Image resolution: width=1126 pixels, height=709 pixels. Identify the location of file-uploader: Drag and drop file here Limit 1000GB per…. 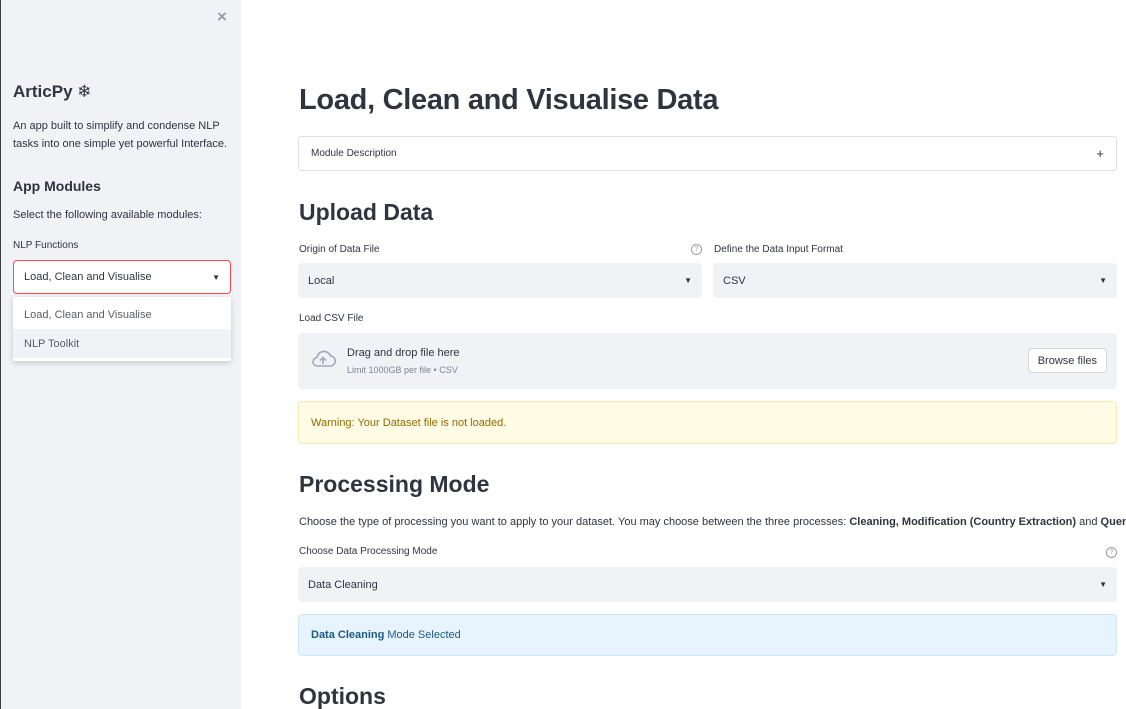
(707, 361).